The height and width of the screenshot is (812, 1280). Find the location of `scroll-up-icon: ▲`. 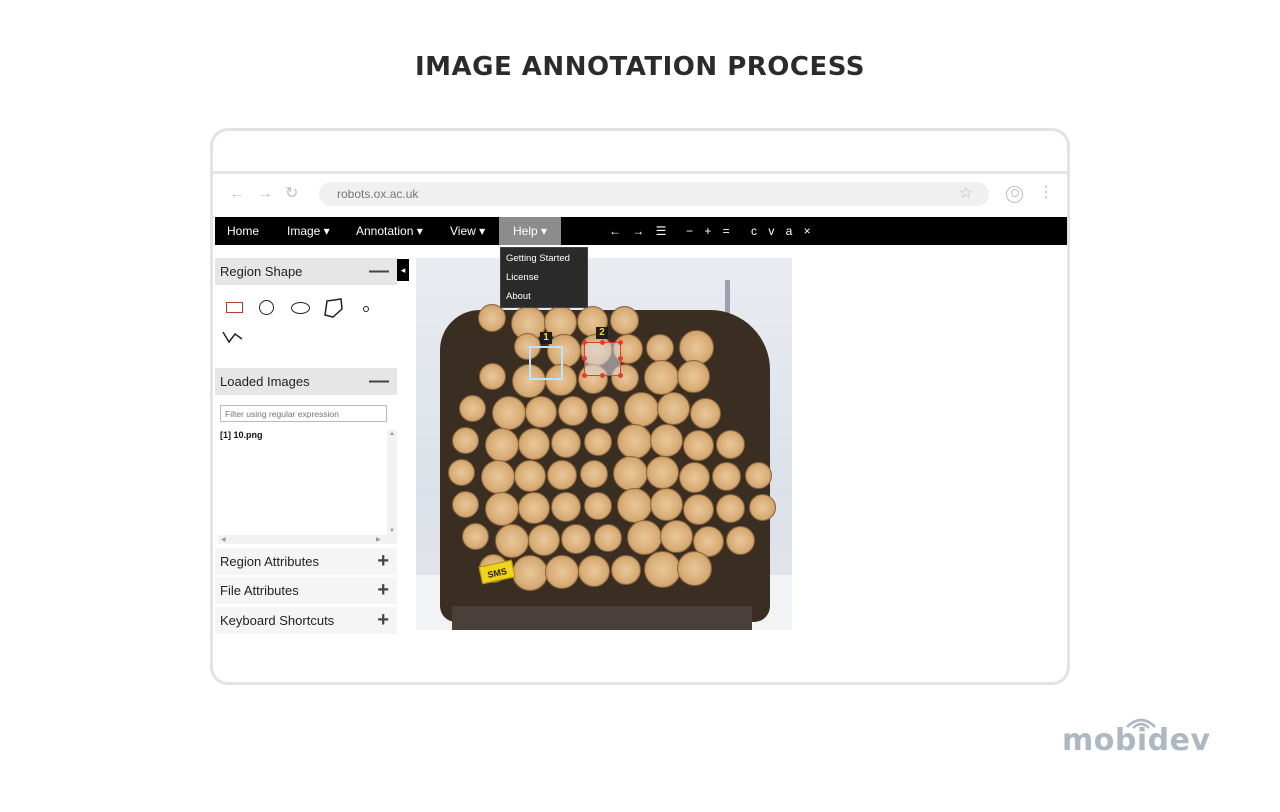

scroll-up-icon: ▲ is located at coordinates (392, 434).